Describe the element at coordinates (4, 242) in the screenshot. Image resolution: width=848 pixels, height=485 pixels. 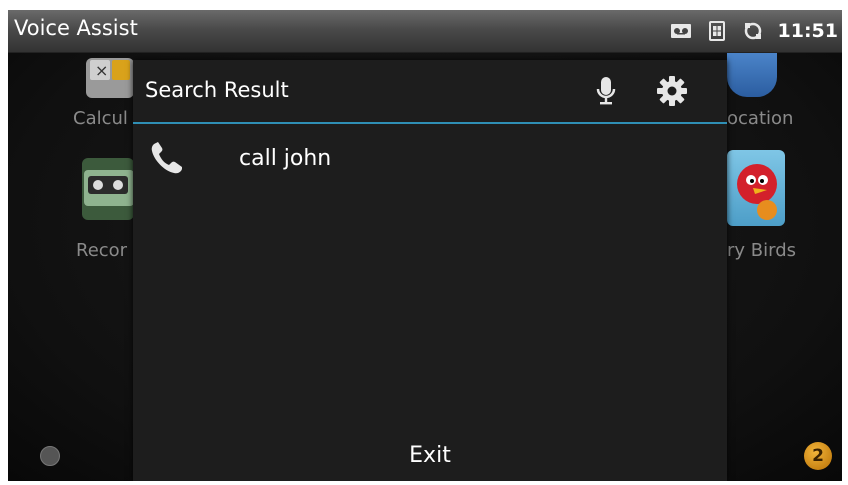
I see `frame-left` at that location.